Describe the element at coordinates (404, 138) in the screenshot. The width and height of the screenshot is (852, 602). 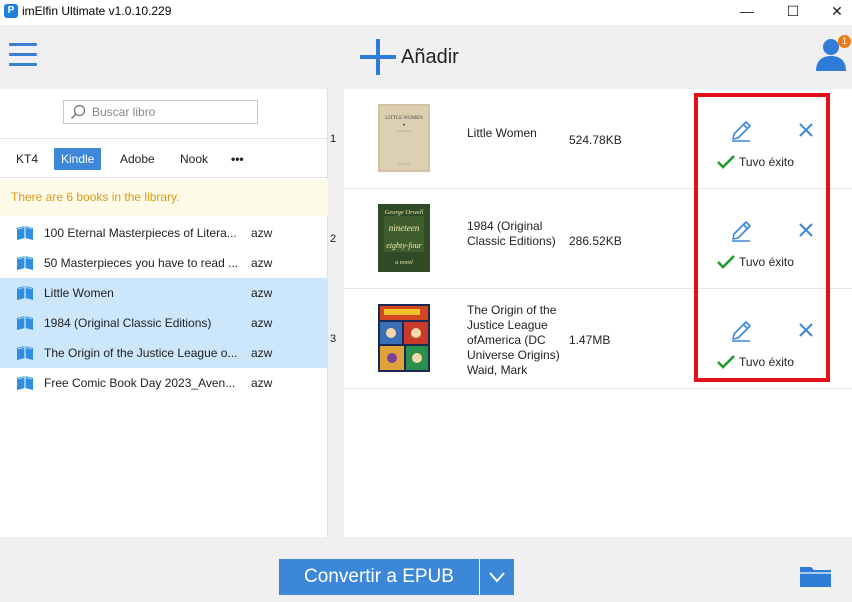
I see `book-cover-image: LITTLE WOMEN ♥` at that location.